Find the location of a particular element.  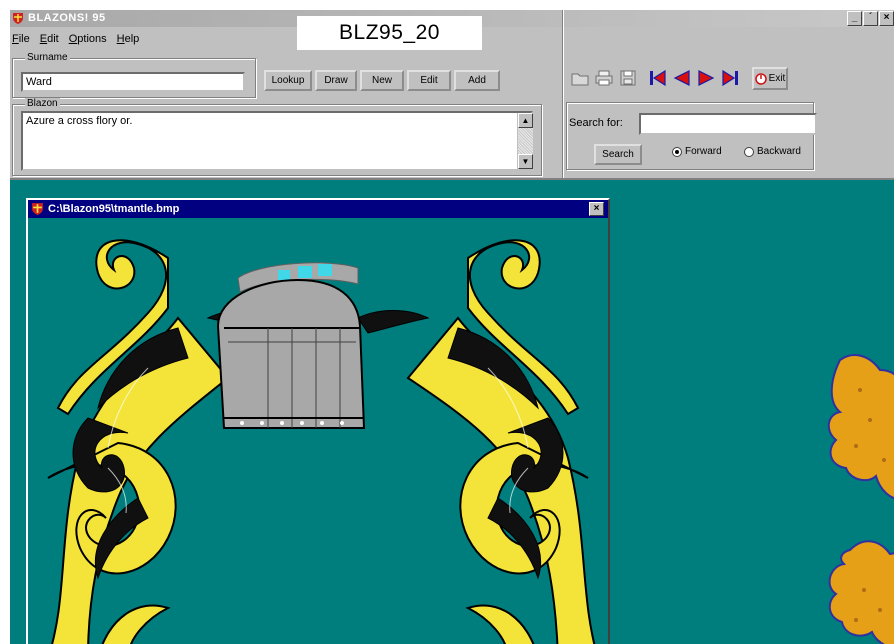

menu-options: Options is located at coordinates (88, 39).